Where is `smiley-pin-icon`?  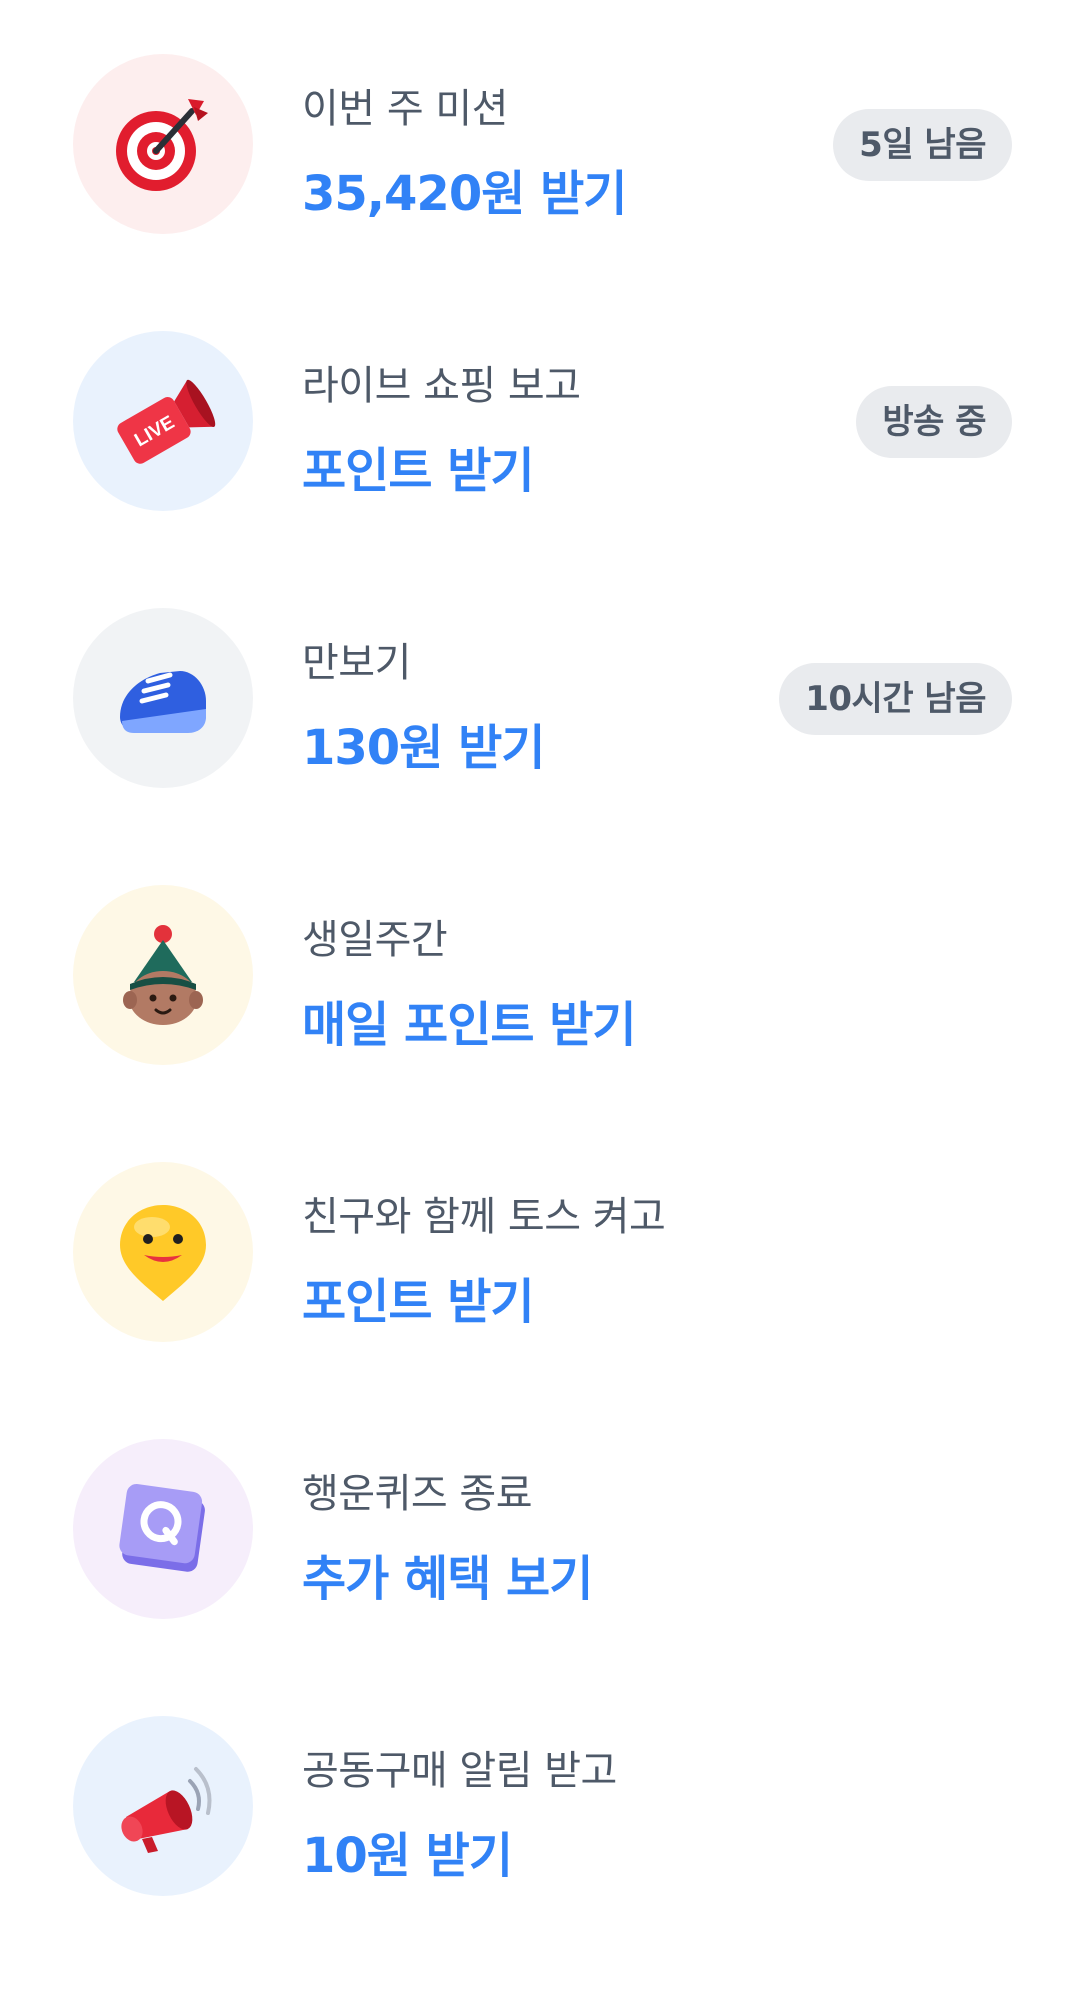
smiley-pin-icon is located at coordinates (163, 1253).